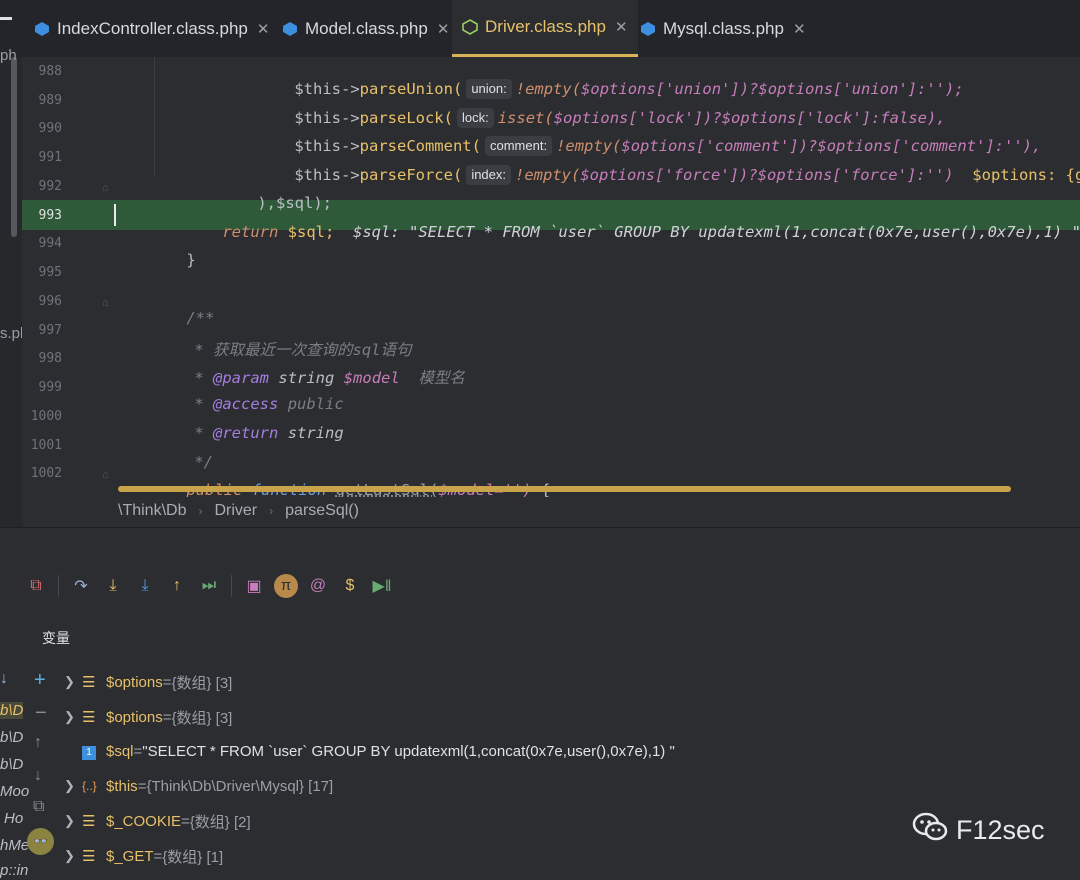 This screenshot has height=880, width=1080. I want to click on layout-icon: ⧉, so click(36, 586).